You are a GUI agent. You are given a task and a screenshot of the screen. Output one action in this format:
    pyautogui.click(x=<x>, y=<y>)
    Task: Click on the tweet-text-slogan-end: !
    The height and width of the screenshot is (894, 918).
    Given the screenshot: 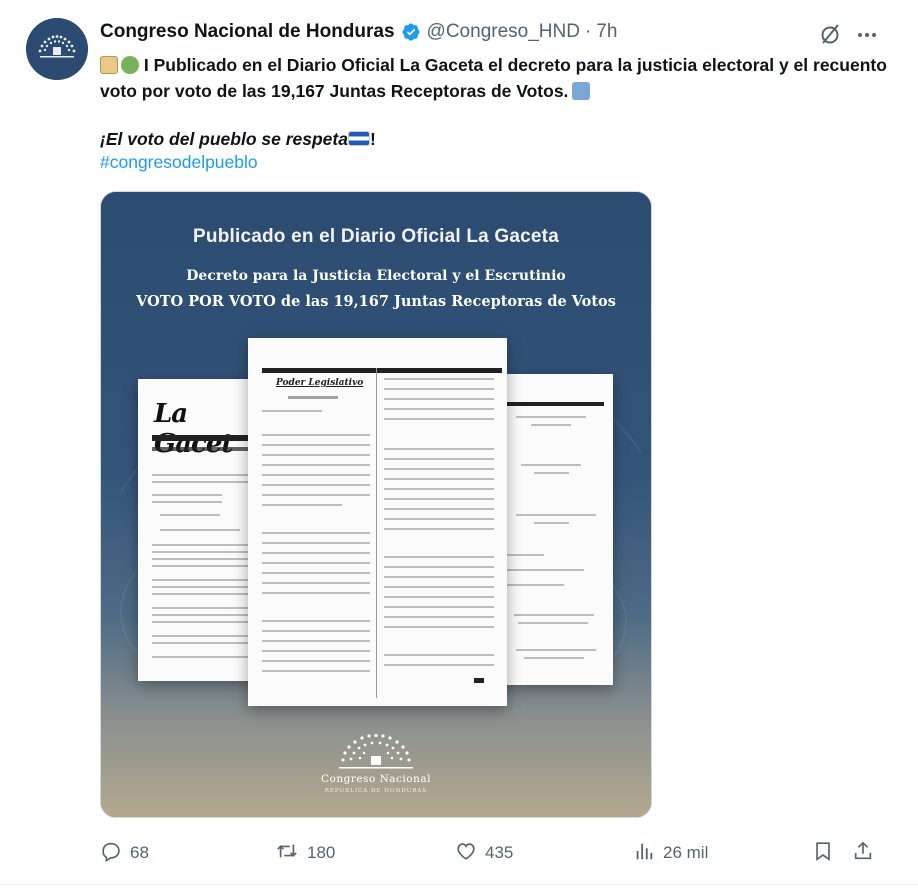 What is the action you would take?
    pyautogui.click(x=372, y=139)
    